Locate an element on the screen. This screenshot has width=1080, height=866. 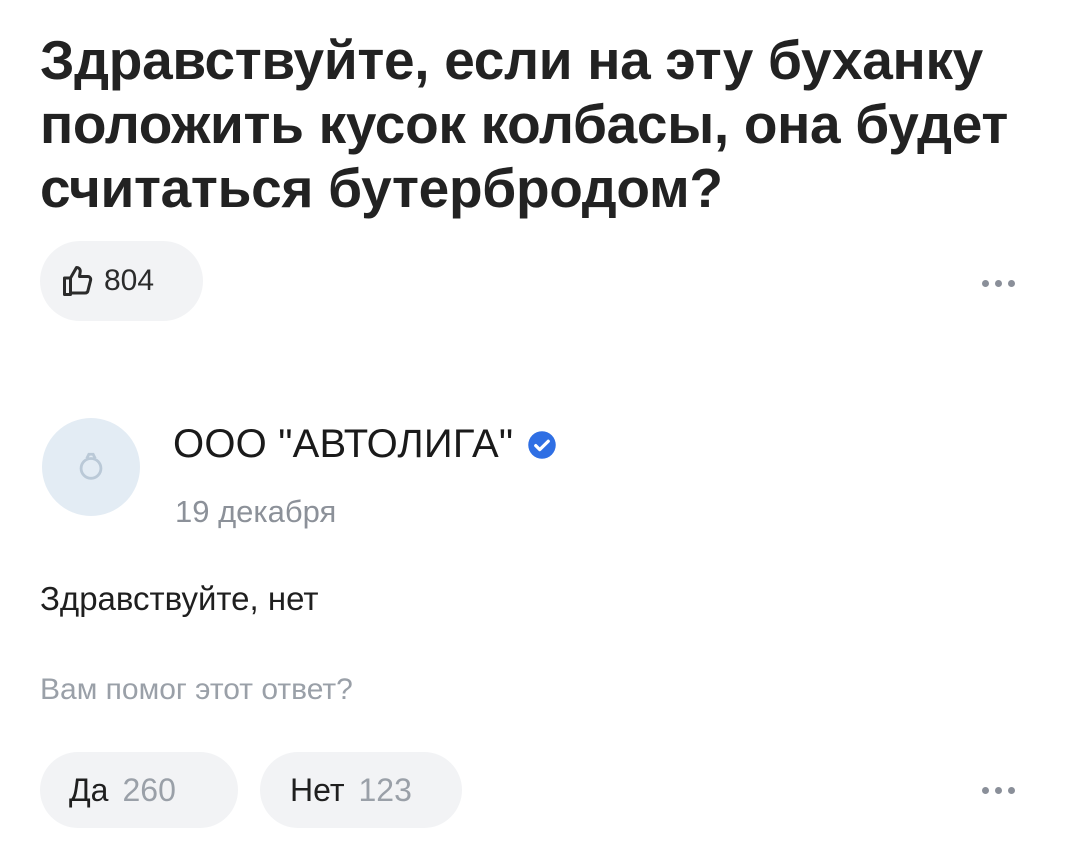
answer-date: 19 декабря is located at coordinates (256, 511).